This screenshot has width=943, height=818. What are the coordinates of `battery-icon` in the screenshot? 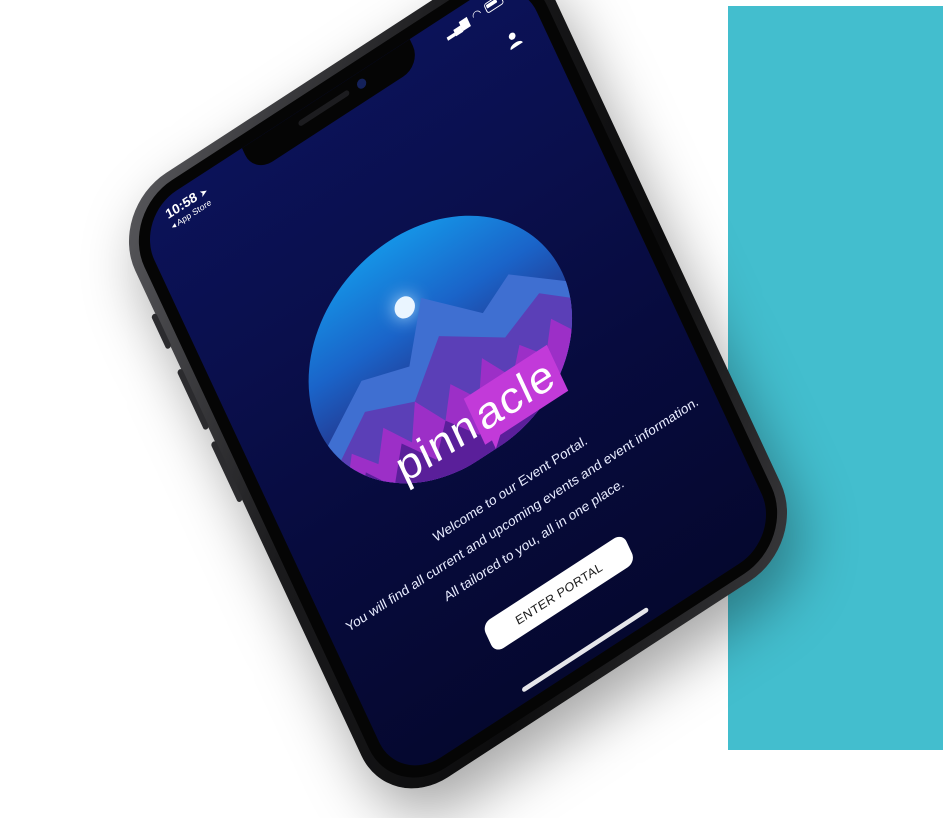 It's located at (494, 7).